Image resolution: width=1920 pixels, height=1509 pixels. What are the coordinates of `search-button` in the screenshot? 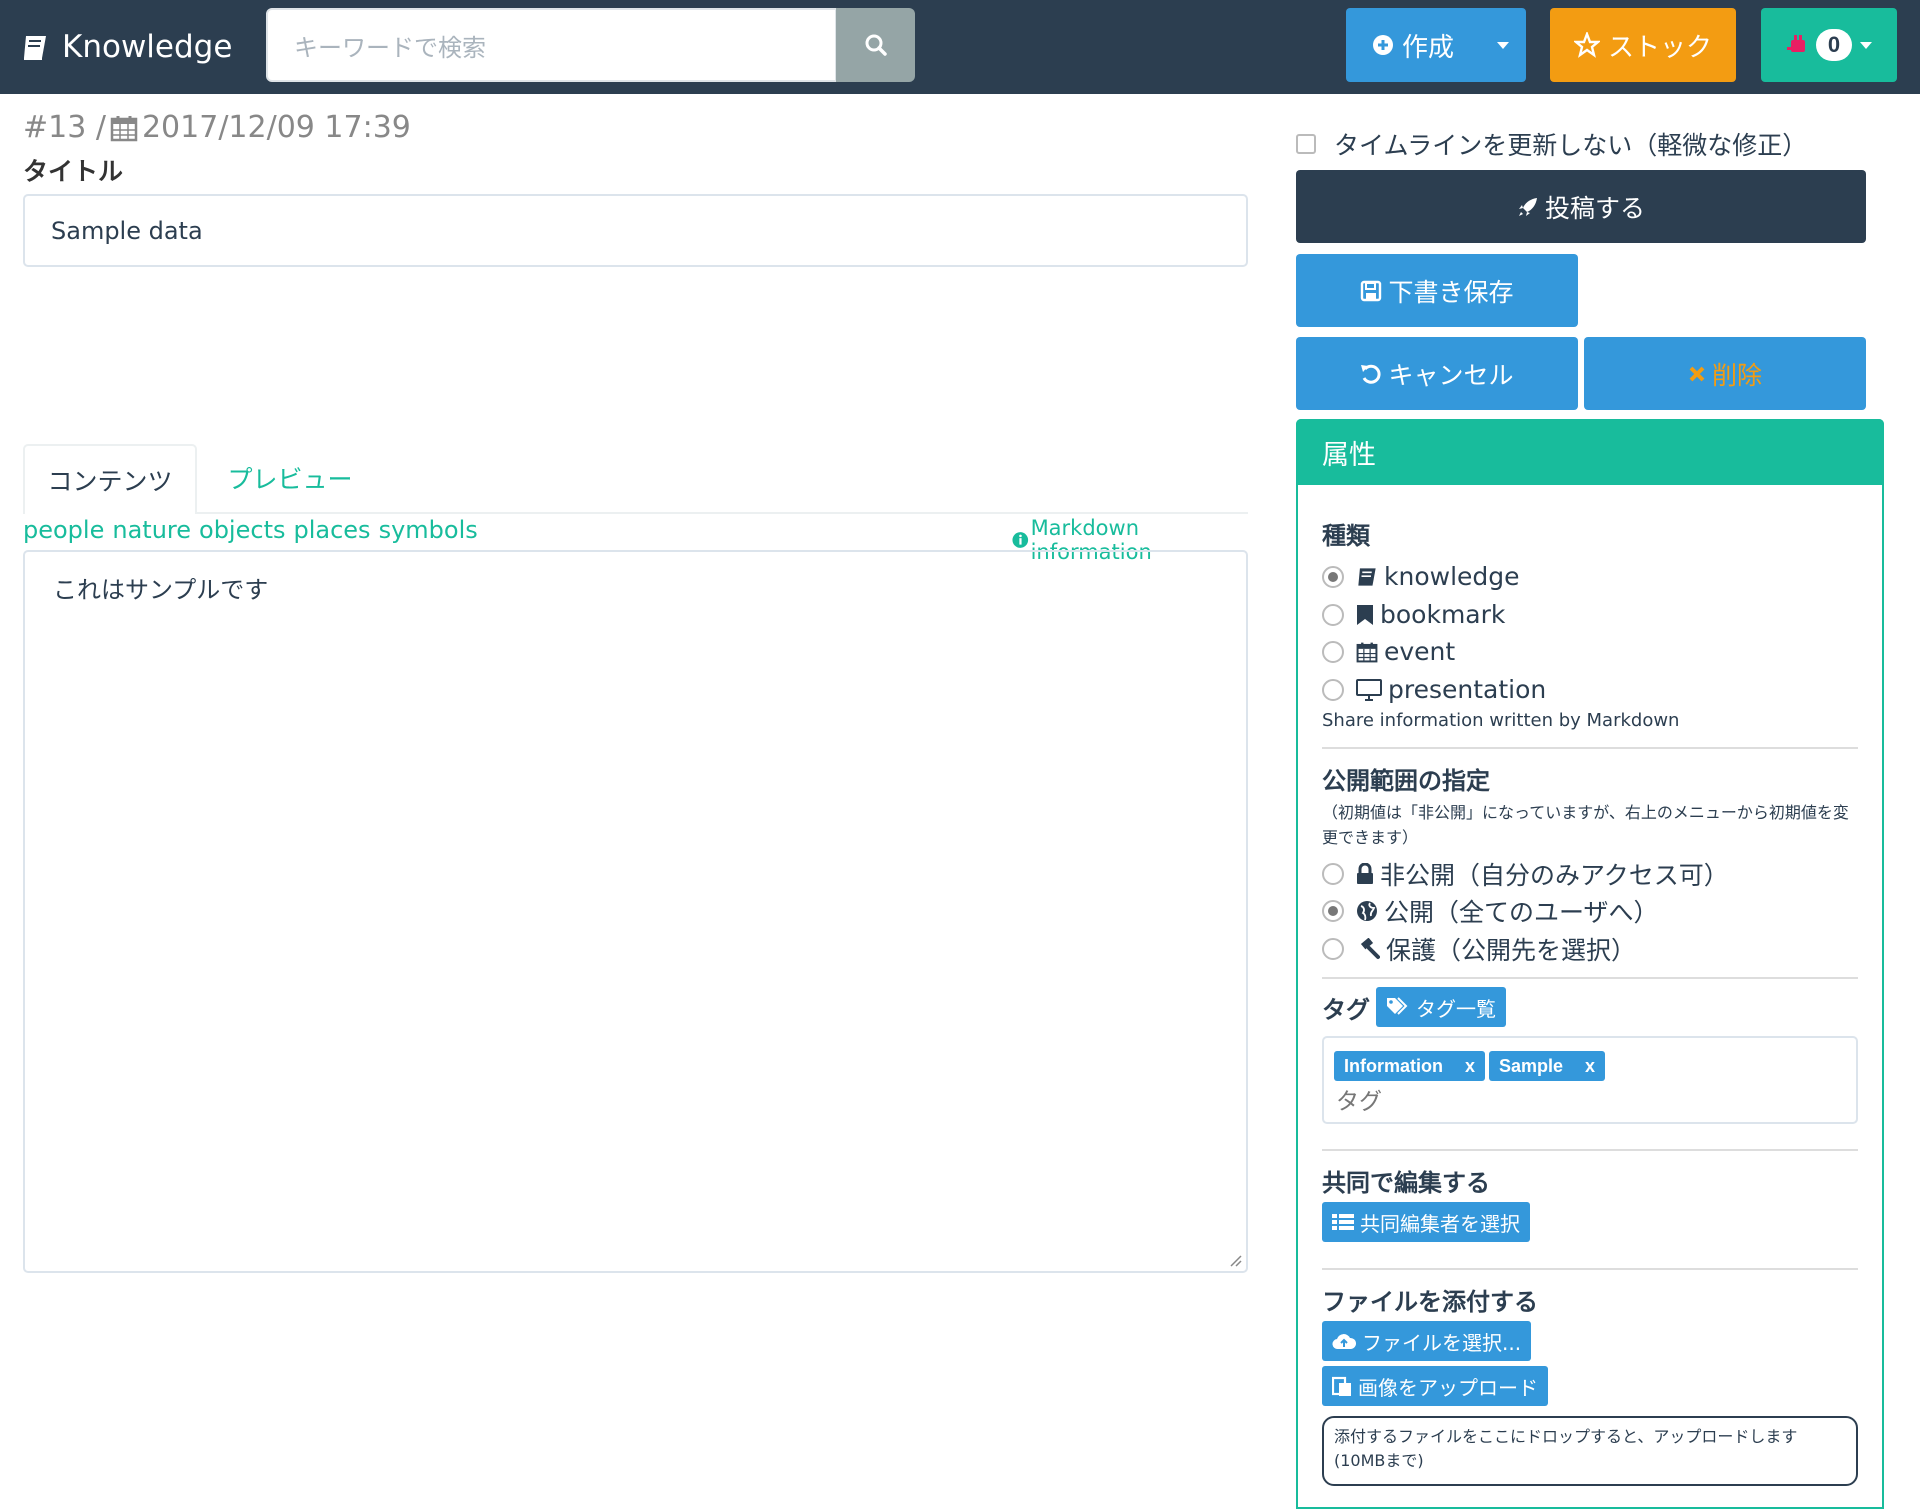 It's located at (875, 45).